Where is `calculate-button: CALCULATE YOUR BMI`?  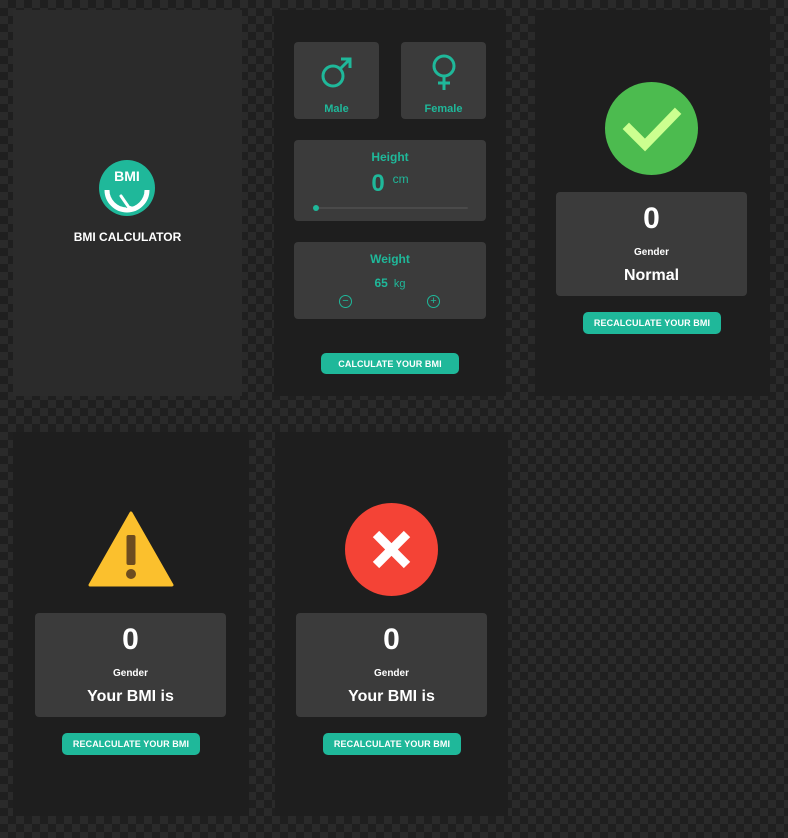
calculate-button: CALCULATE YOUR BMI is located at coordinates (390, 363).